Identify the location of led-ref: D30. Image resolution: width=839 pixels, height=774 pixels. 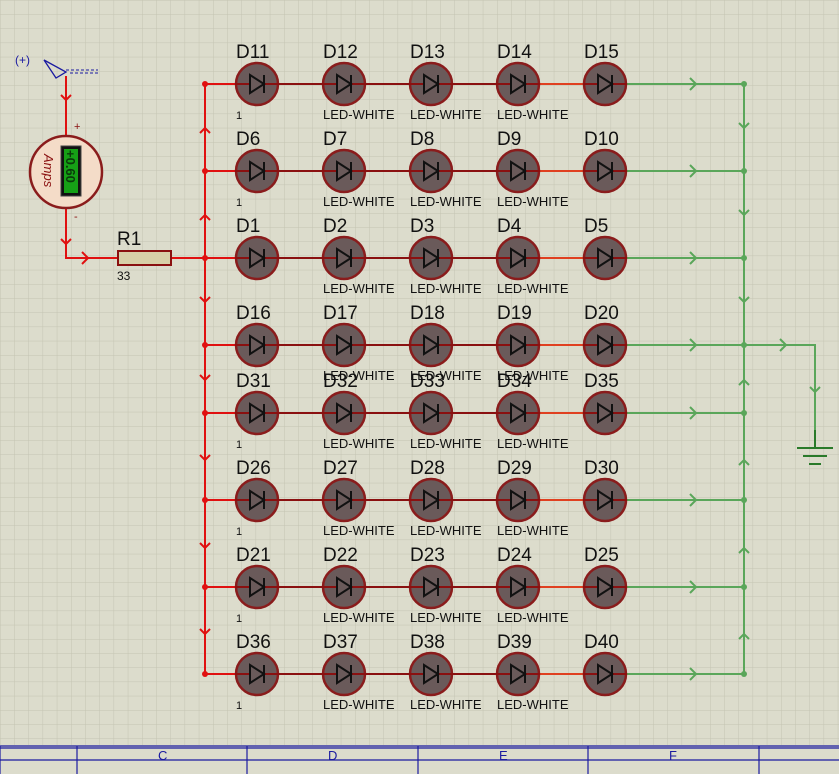
(601, 468).